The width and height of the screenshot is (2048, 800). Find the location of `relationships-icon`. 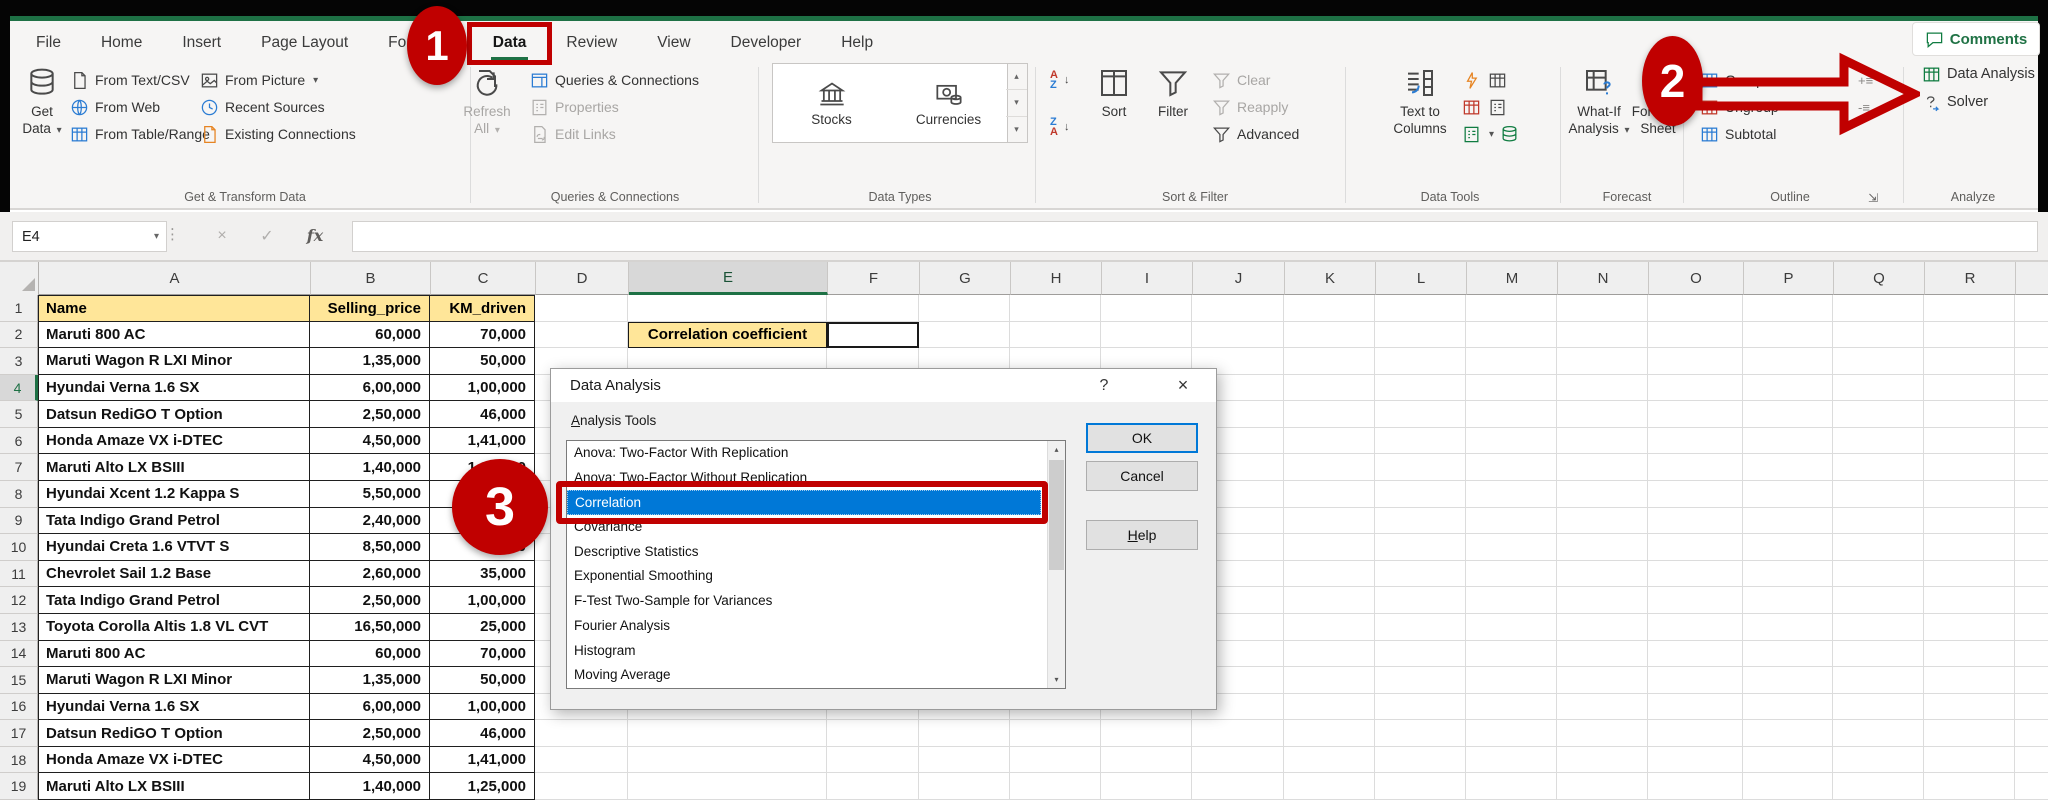

relationships-icon is located at coordinates (1497, 107).